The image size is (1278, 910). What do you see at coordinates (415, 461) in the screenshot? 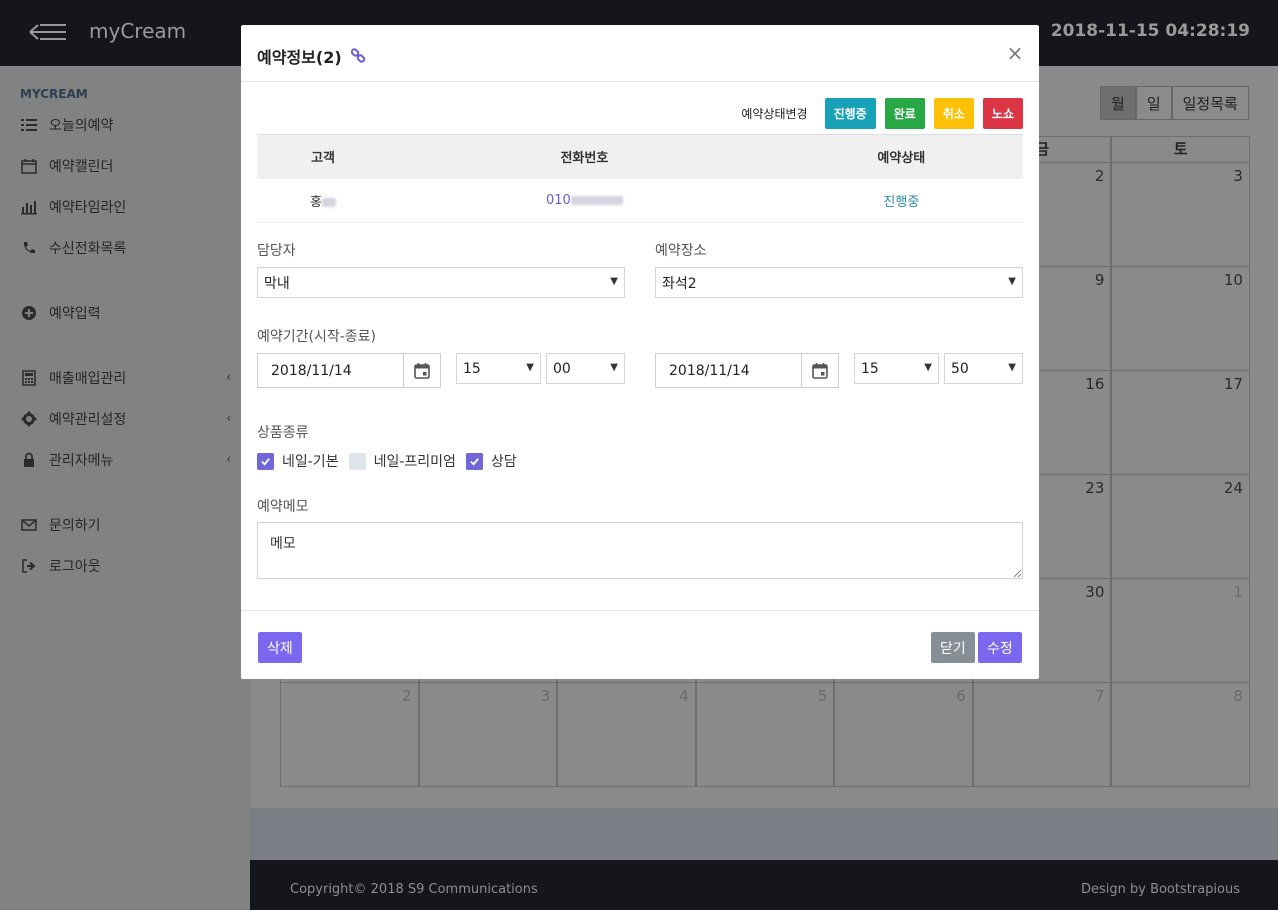
I see `checkbox-label: 네일-프리미엄` at bounding box center [415, 461].